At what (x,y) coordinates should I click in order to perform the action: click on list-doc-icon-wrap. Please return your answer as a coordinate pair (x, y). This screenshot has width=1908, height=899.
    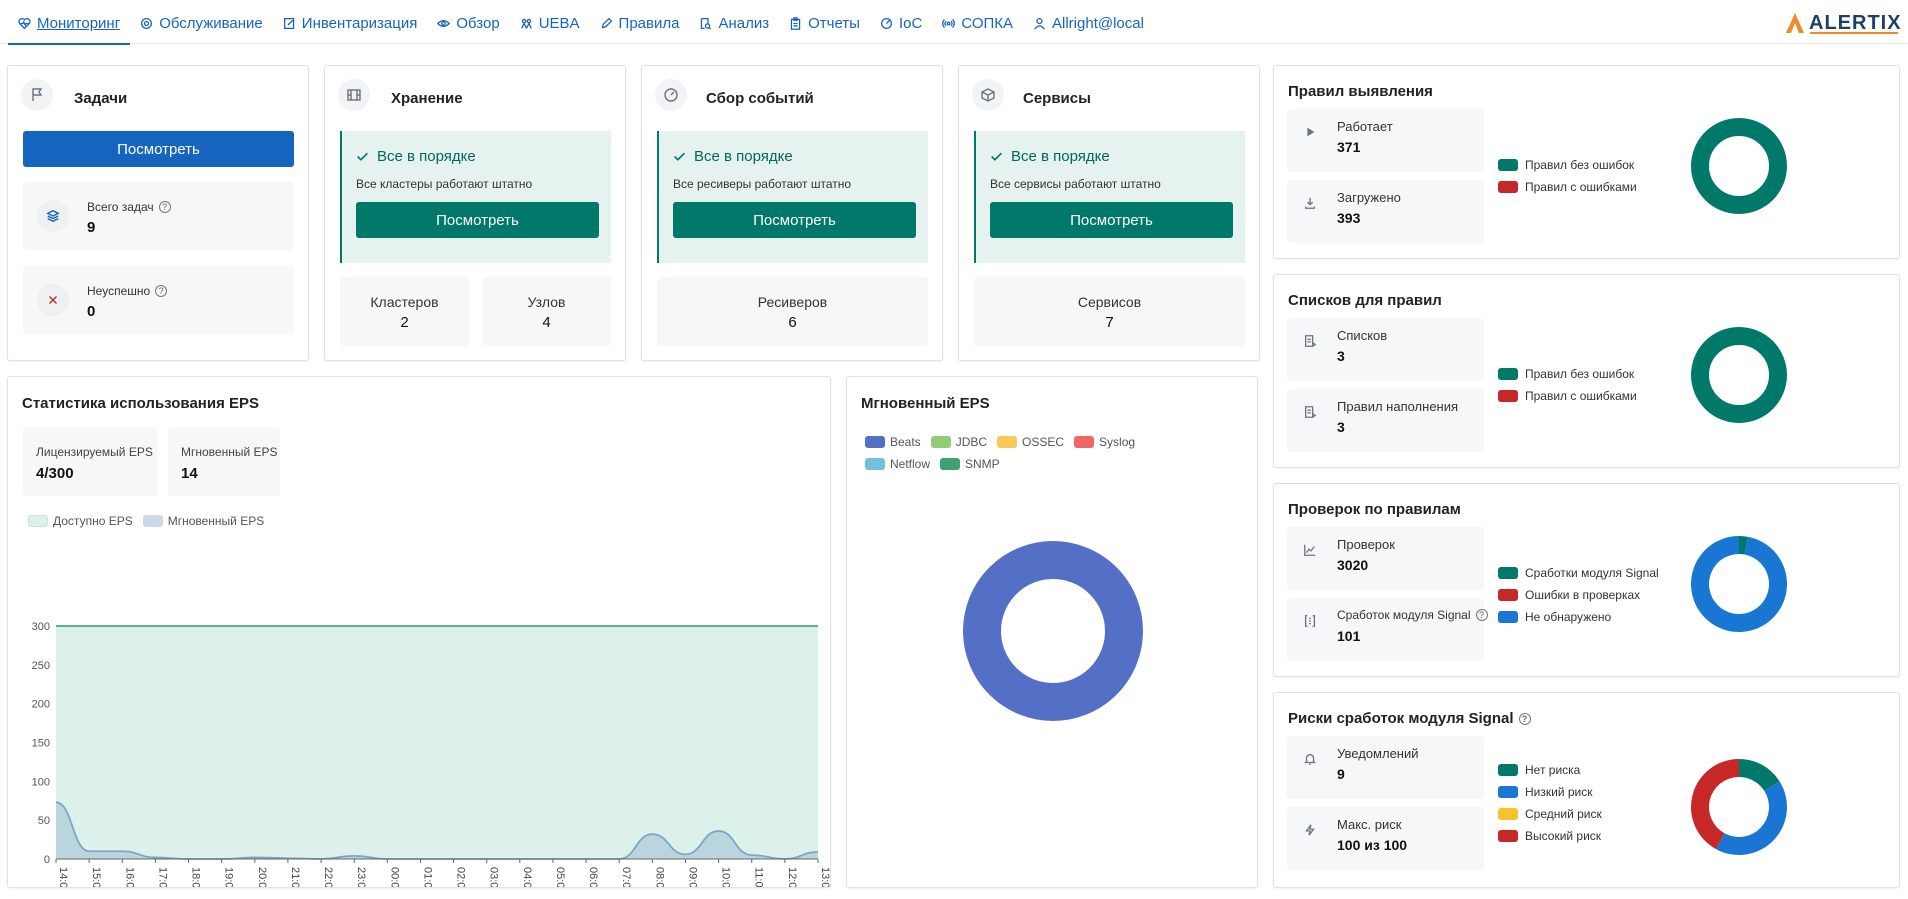
    Looking at the image, I should click on (1310, 341).